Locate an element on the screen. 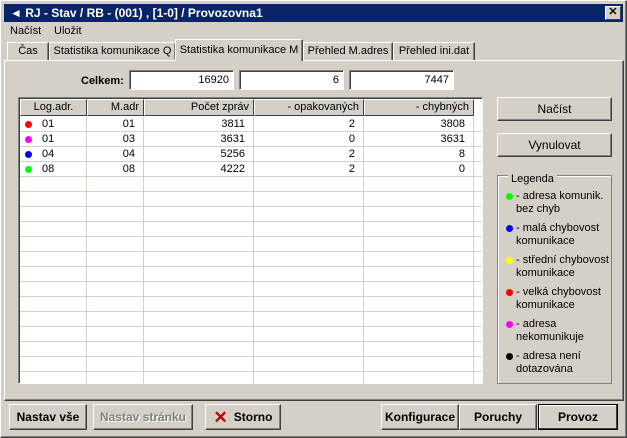  cell-value: 3808 is located at coordinates (452, 124).